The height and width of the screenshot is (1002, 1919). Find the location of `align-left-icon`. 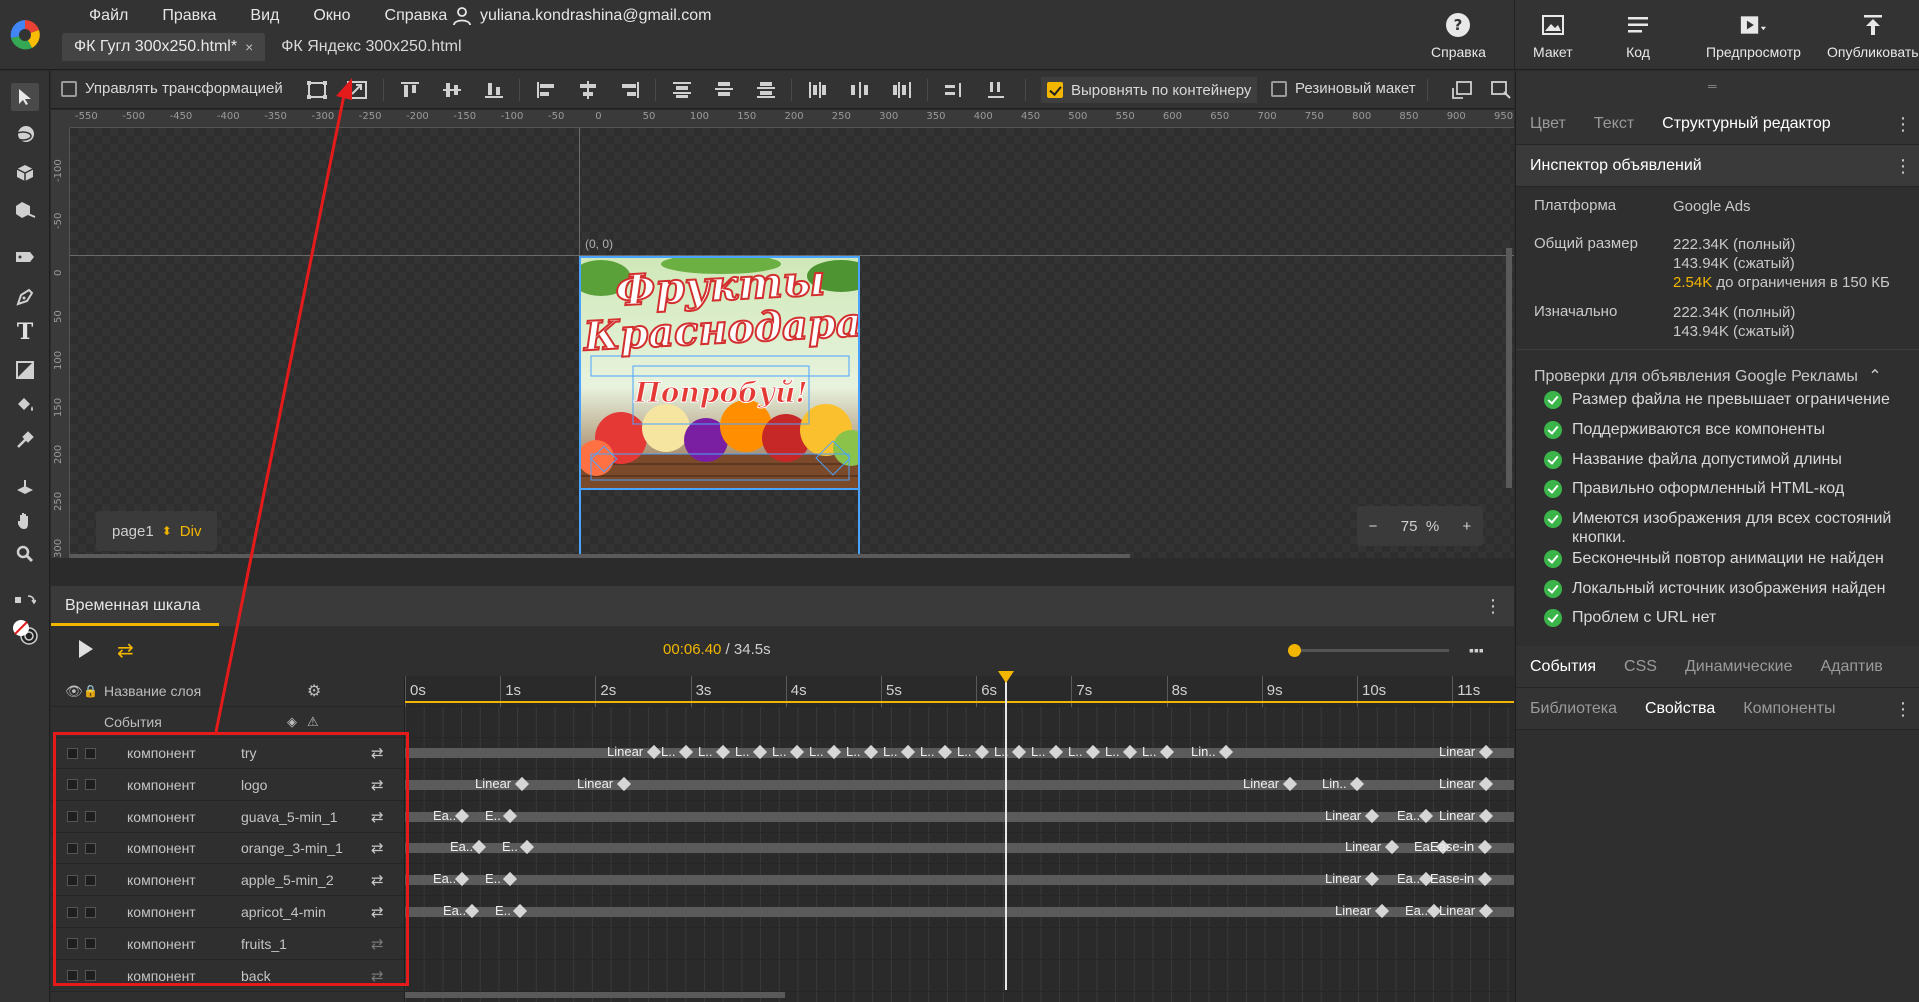

align-left-icon is located at coordinates (546, 90).